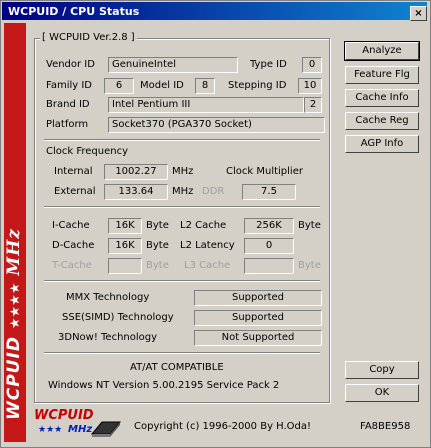 Image resolution: width=431 pixels, height=448 pixels. Describe the element at coordinates (207, 265) in the screenshot. I see `l3-cache-label: L3 Cache` at that location.